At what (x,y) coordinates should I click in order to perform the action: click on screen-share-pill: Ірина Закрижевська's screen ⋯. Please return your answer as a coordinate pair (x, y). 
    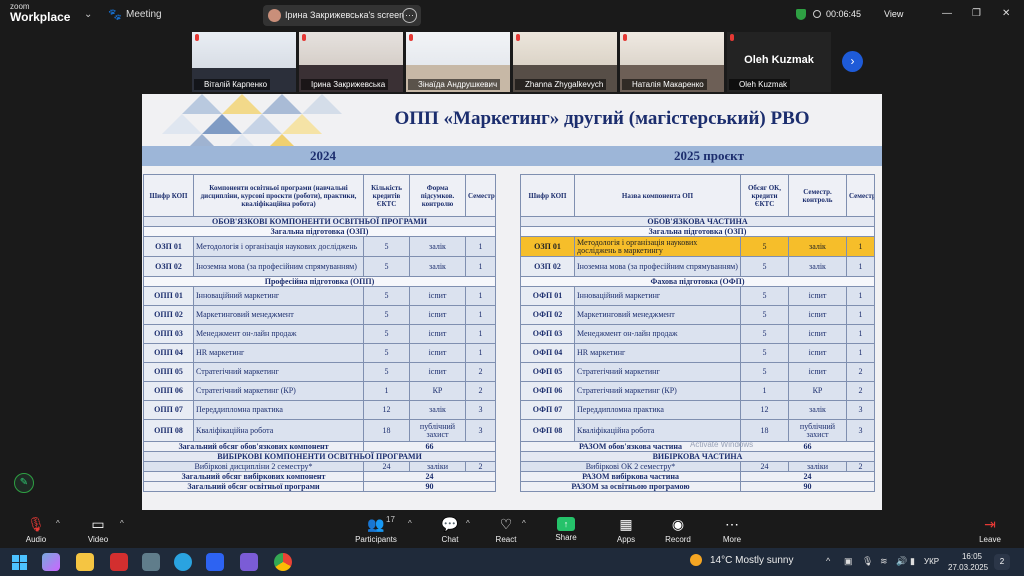
    Looking at the image, I should click on (342, 15).